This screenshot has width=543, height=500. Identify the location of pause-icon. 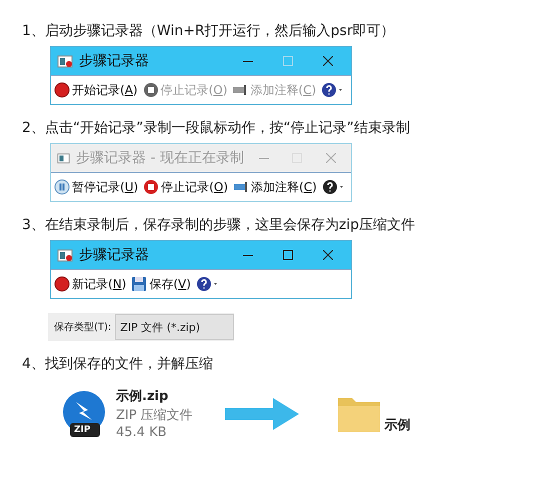
(62, 187).